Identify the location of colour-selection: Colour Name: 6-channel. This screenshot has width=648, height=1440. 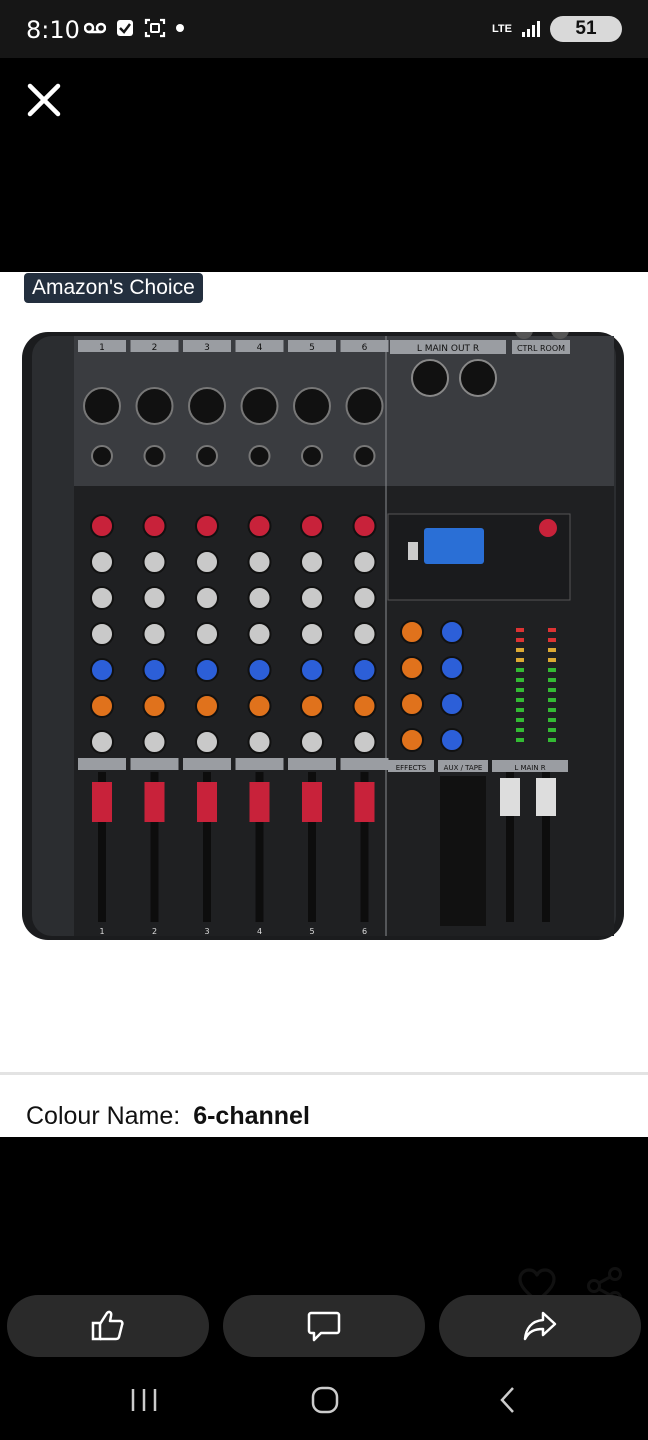
(324, 1106).